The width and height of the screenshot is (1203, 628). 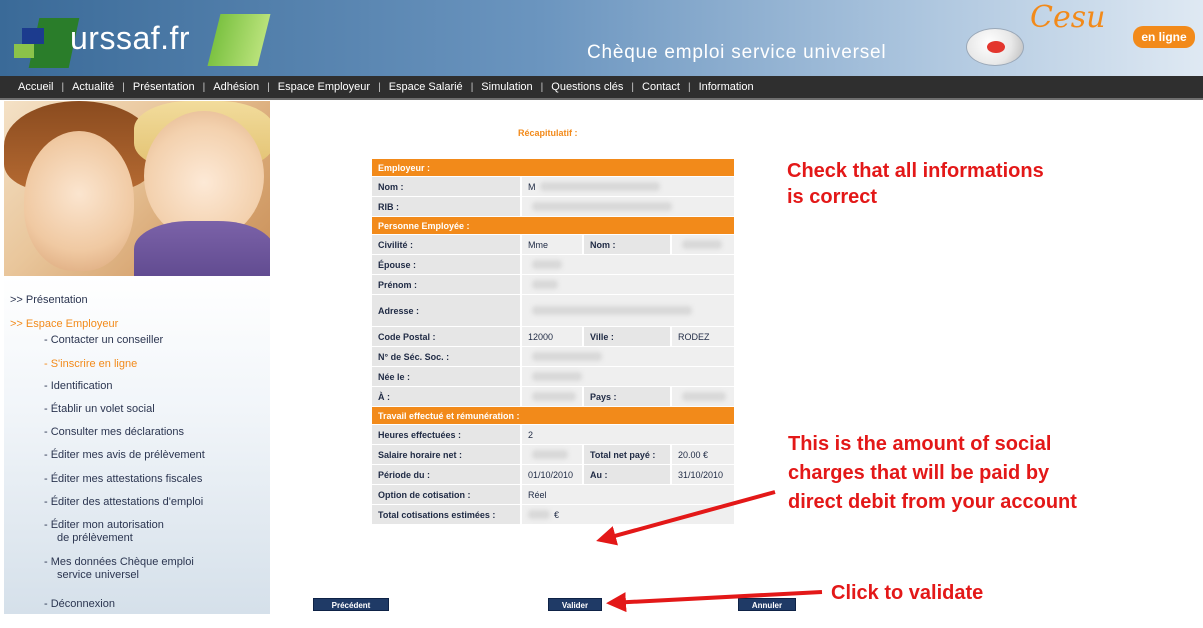 I want to click on rib-value, so click(x=628, y=206).